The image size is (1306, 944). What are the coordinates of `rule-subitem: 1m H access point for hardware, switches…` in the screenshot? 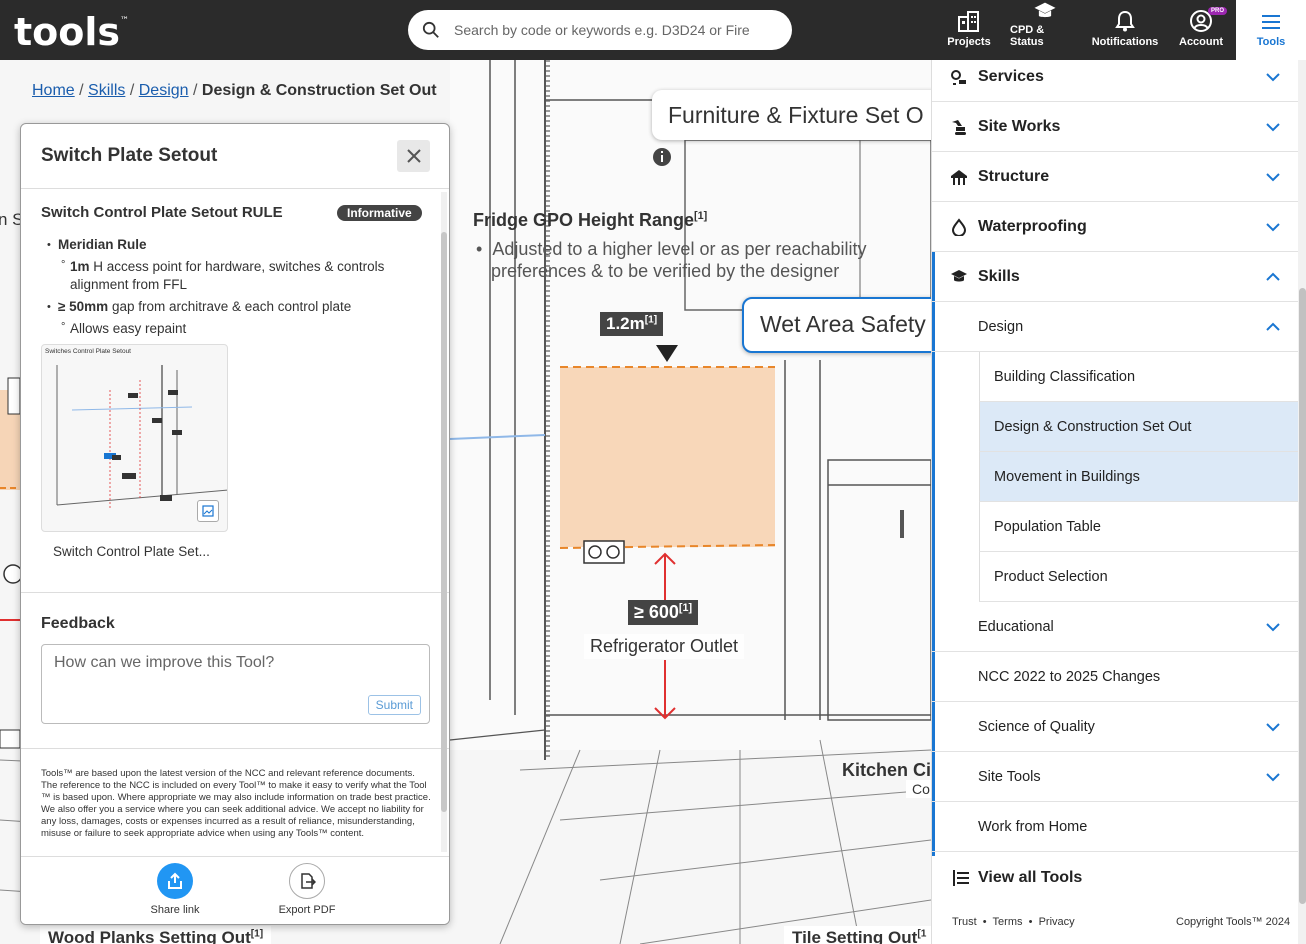 It's located at (237, 275).